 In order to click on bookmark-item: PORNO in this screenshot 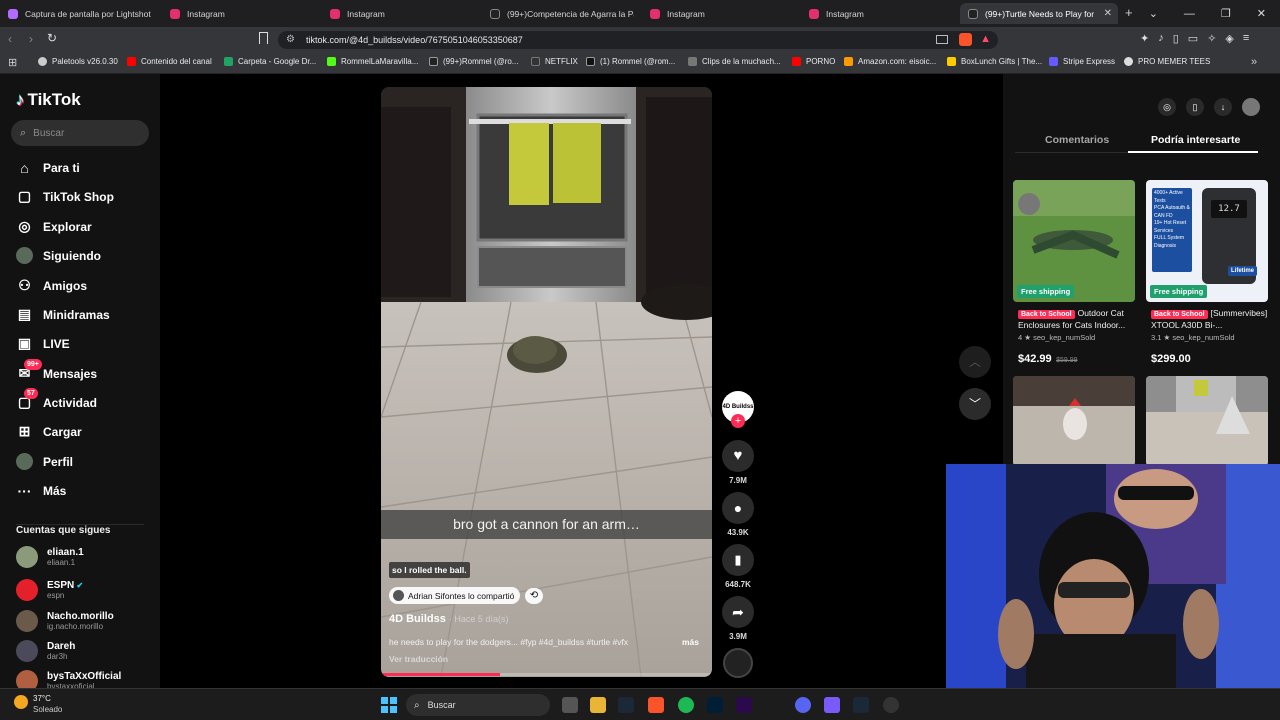, I will do `click(813, 61)`.